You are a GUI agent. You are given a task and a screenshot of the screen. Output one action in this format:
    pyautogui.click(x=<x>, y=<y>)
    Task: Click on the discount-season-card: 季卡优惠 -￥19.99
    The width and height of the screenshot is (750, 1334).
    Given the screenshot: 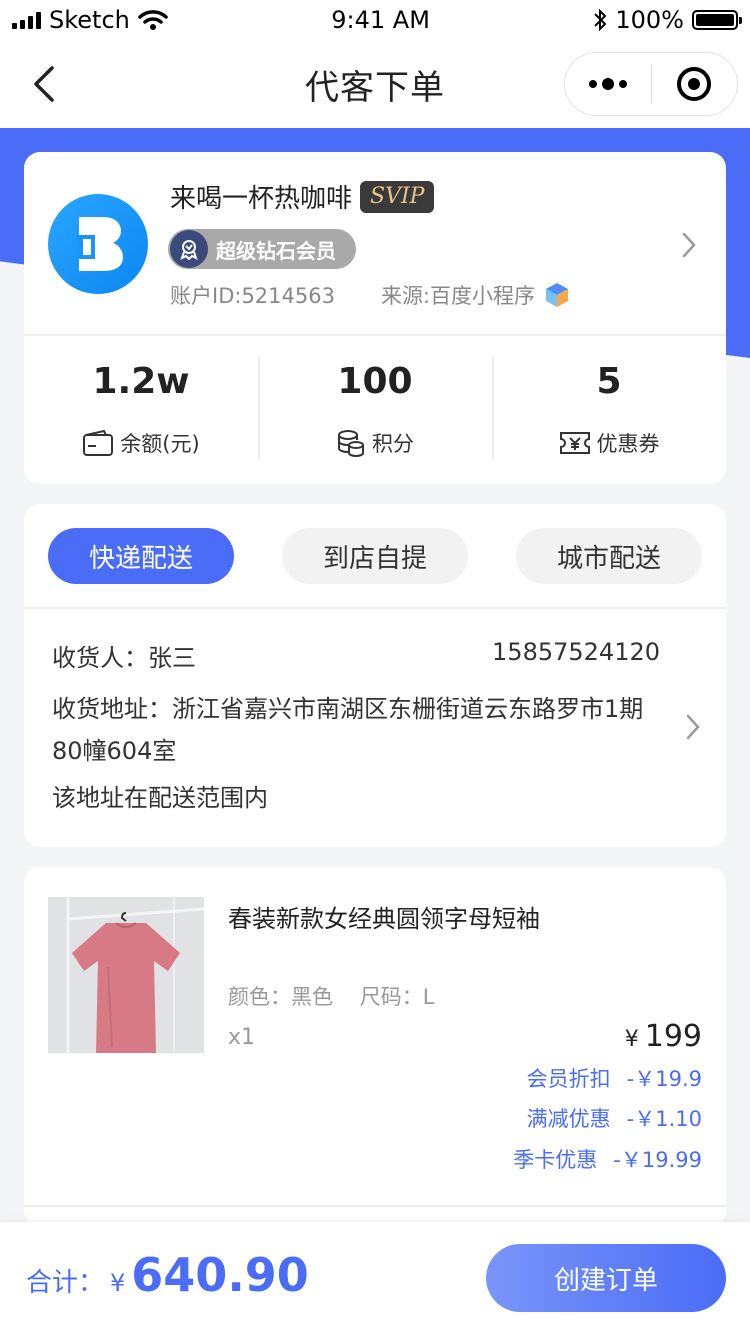 What is the action you would take?
    pyautogui.click(x=607, y=1159)
    